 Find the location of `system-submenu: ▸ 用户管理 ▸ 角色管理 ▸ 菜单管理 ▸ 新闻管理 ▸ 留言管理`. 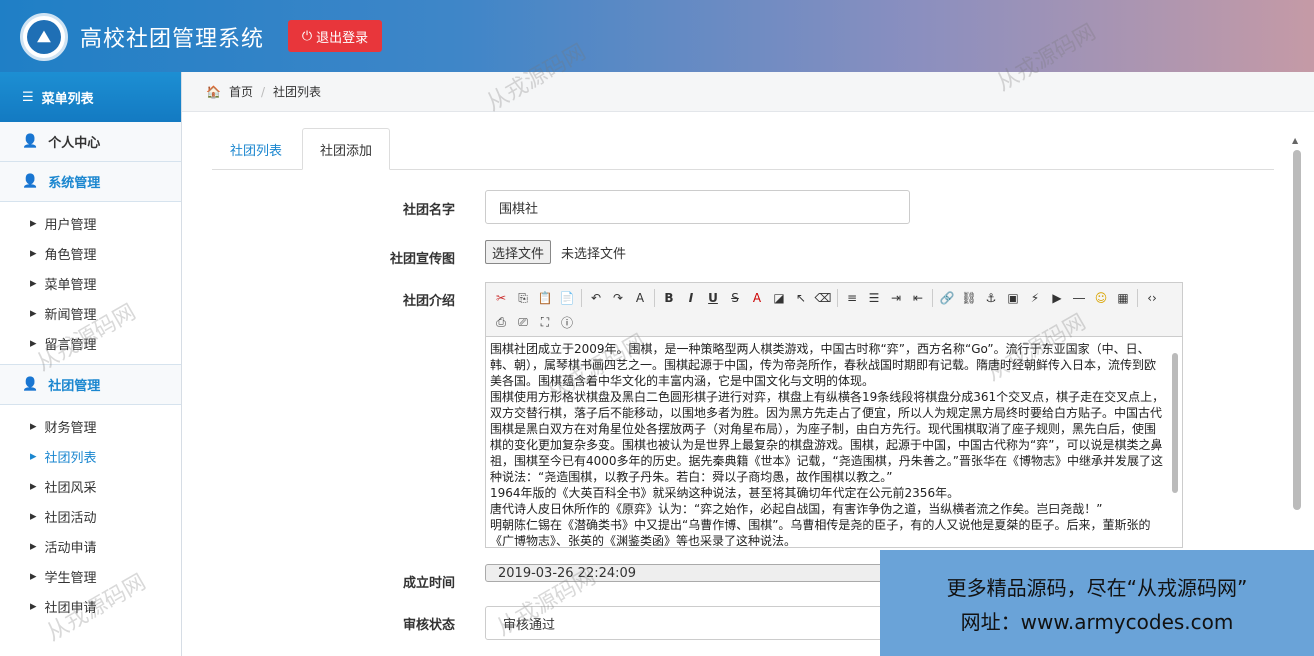

system-submenu: ▸ 用户管理 ▸ 角色管理 ▸ 菜单管理 ▸ 新闻管理 ▸ 留言管理 is located at coordinates (90, 283).